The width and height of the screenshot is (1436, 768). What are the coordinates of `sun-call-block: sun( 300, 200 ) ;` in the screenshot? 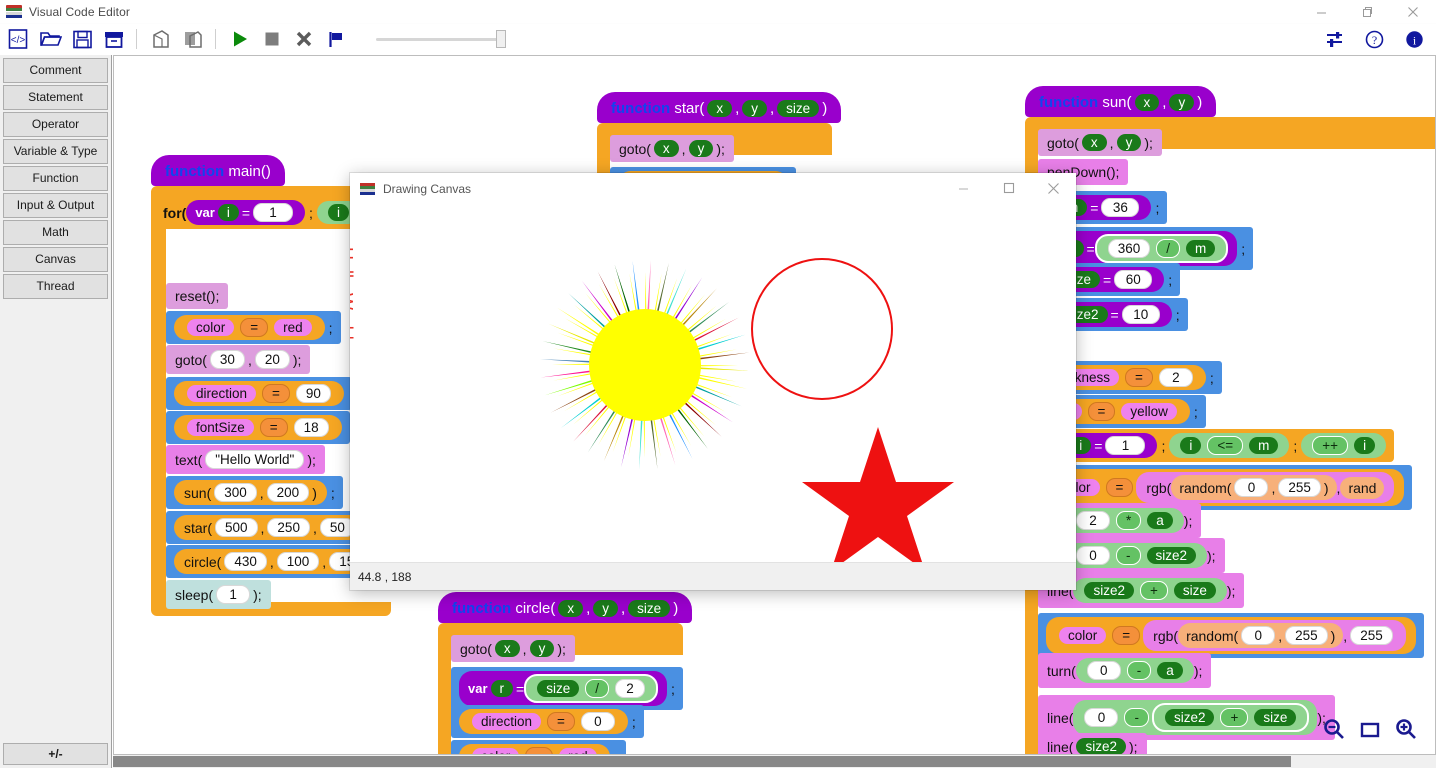 It's located at (254, 492).